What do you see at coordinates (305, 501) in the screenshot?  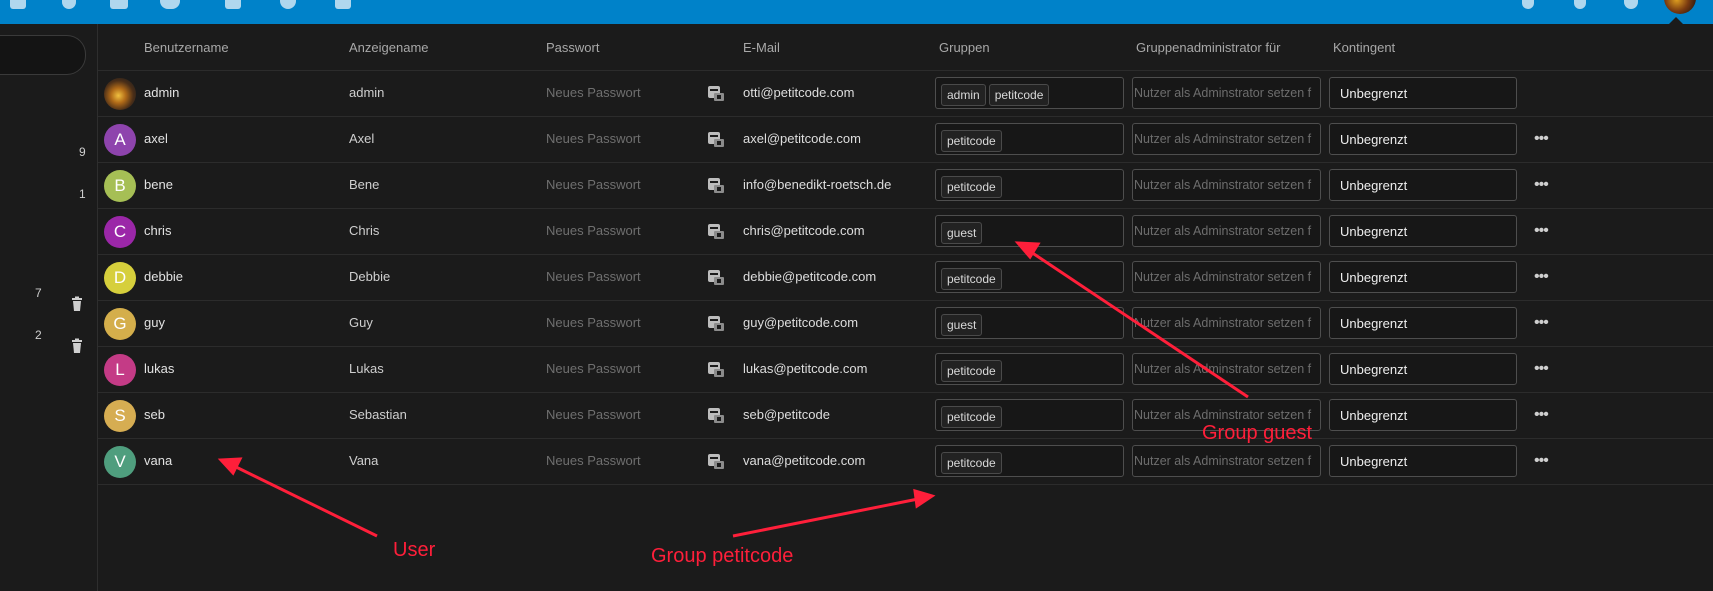 I see `arrow-user` at bounding box center [305, 501].